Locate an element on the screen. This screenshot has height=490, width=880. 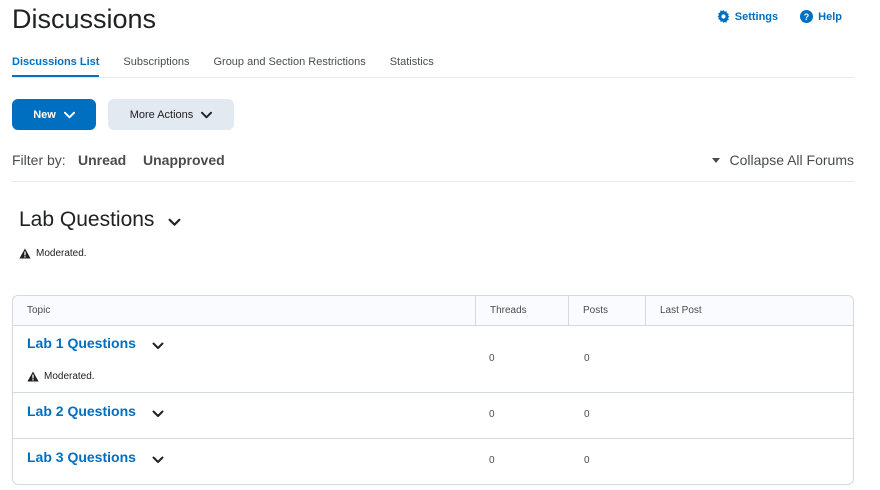
tab-subscriptions: Subscriptions is located at coordinates (156, 66).